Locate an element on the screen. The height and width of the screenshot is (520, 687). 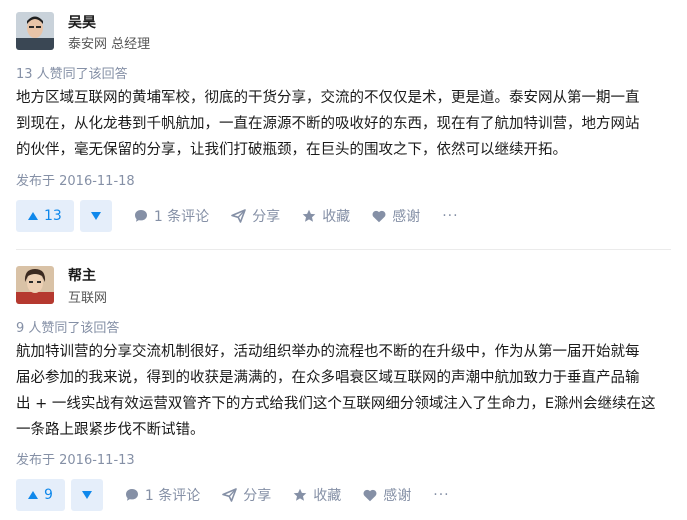
action-bar: 9 1 条评论 分享 收藏 感谢 ··· is located at coordinates (233, 495).